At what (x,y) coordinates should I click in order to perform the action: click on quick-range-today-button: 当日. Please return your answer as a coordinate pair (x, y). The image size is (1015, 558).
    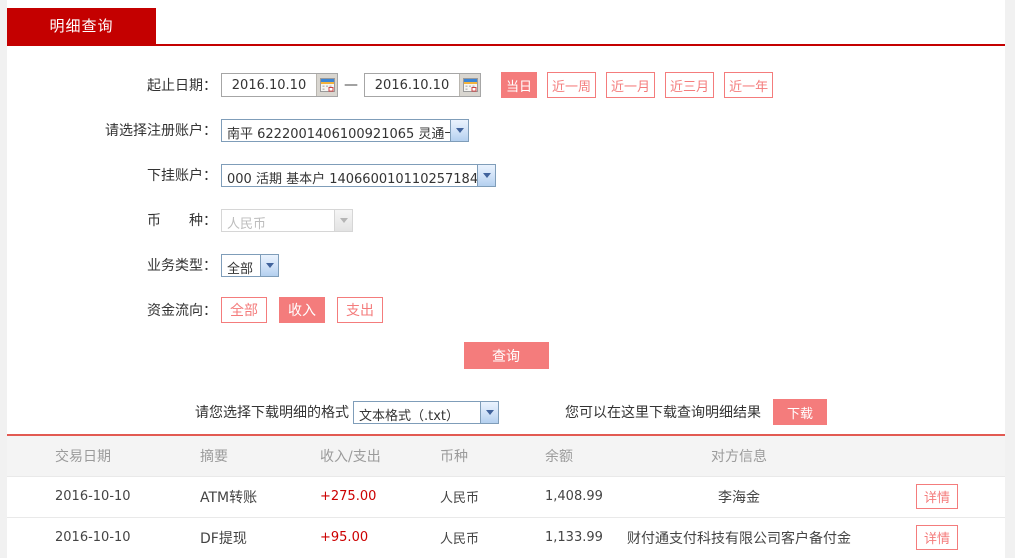
    Looking at the image, I should click on (519, 85).